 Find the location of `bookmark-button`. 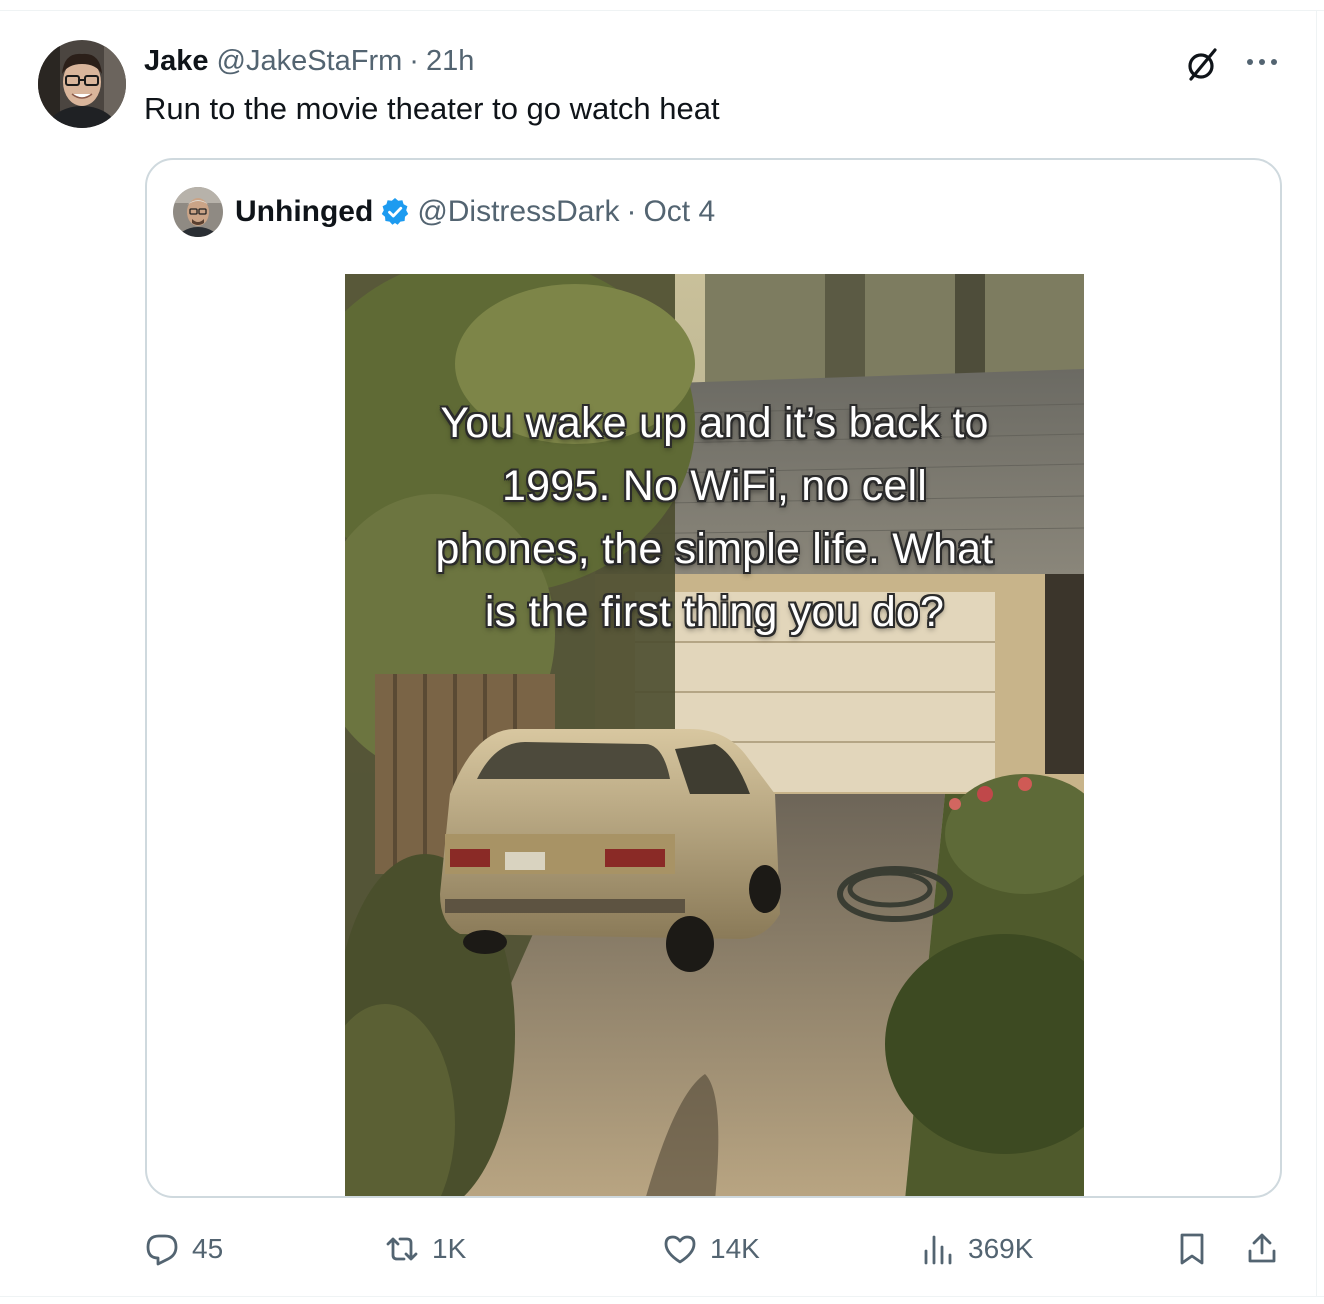

bookmark-button is located at coordinates (1192, 1249).